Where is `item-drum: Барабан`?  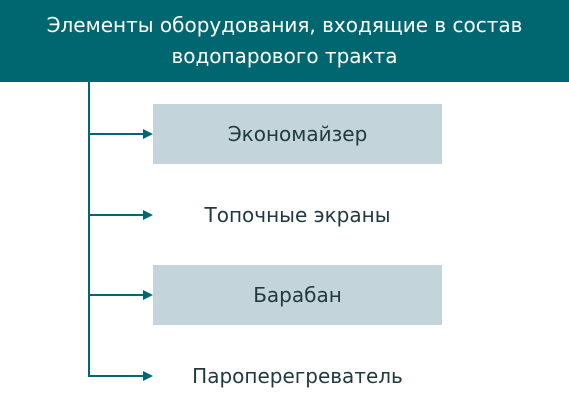 item-drum: Барабан is located at coordinates (297, 295).